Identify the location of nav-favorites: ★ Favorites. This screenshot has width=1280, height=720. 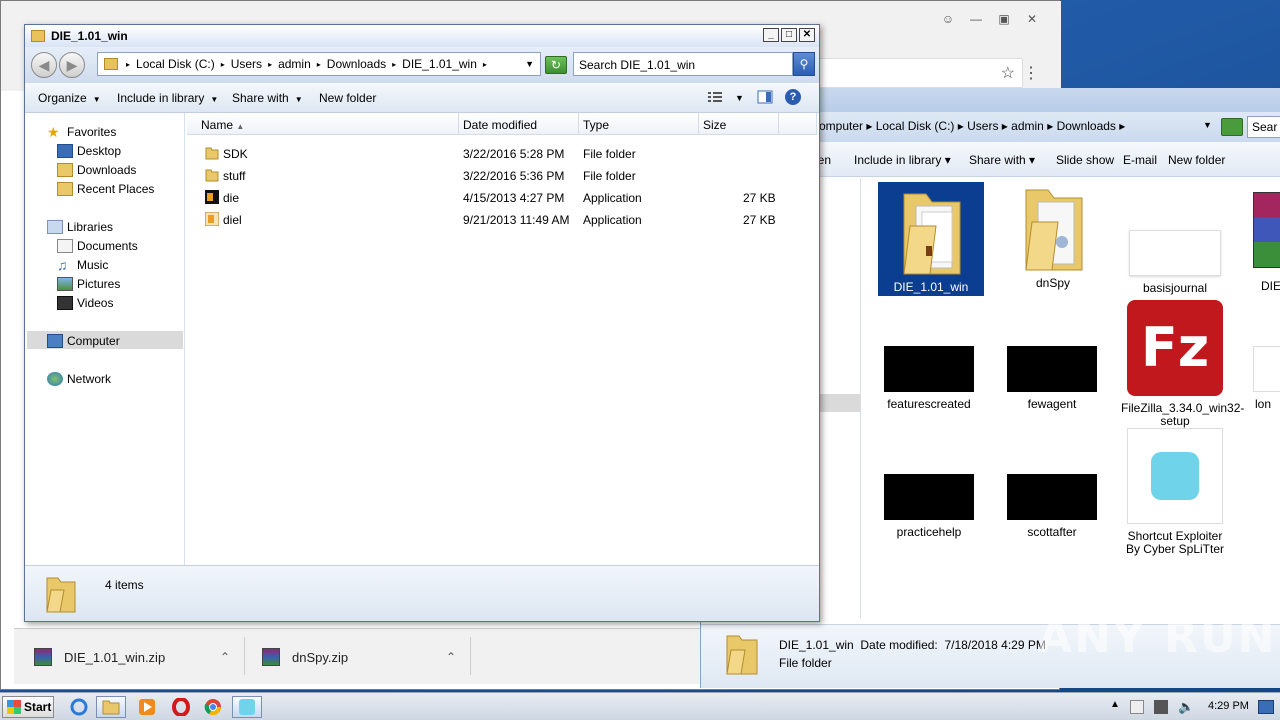
(81, 132).